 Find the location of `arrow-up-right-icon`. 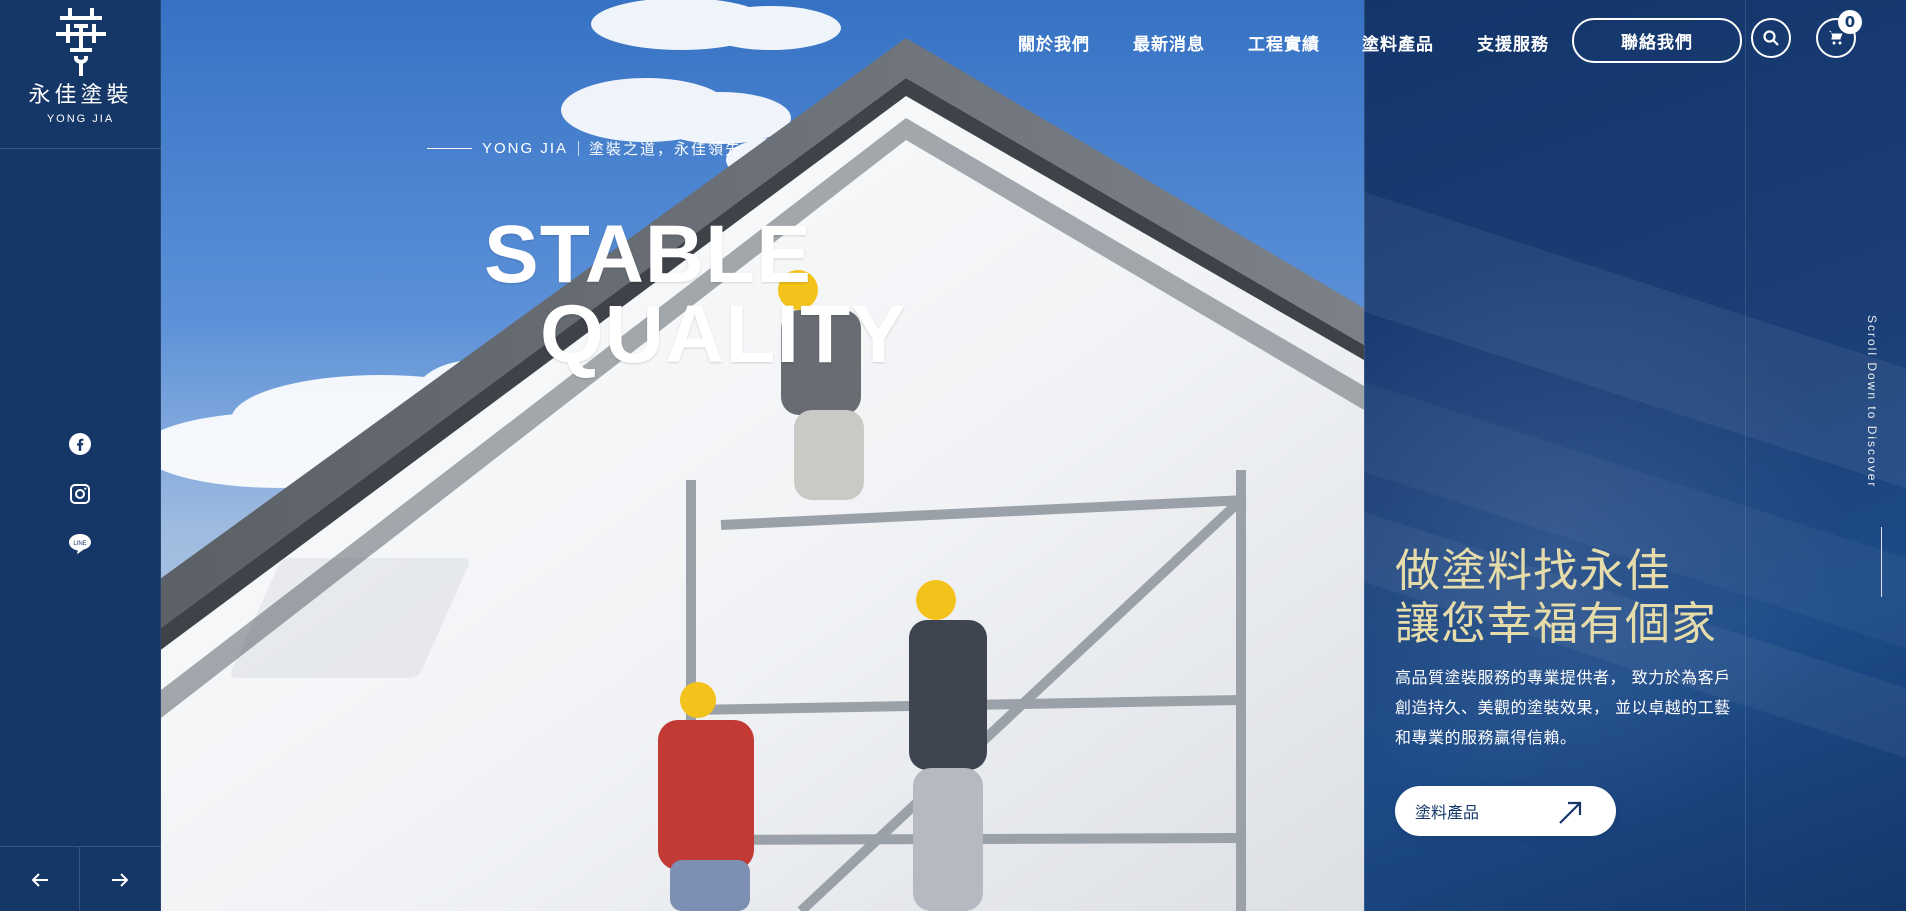

arrow-up-right-icon is located at coordinates (1570, 812).